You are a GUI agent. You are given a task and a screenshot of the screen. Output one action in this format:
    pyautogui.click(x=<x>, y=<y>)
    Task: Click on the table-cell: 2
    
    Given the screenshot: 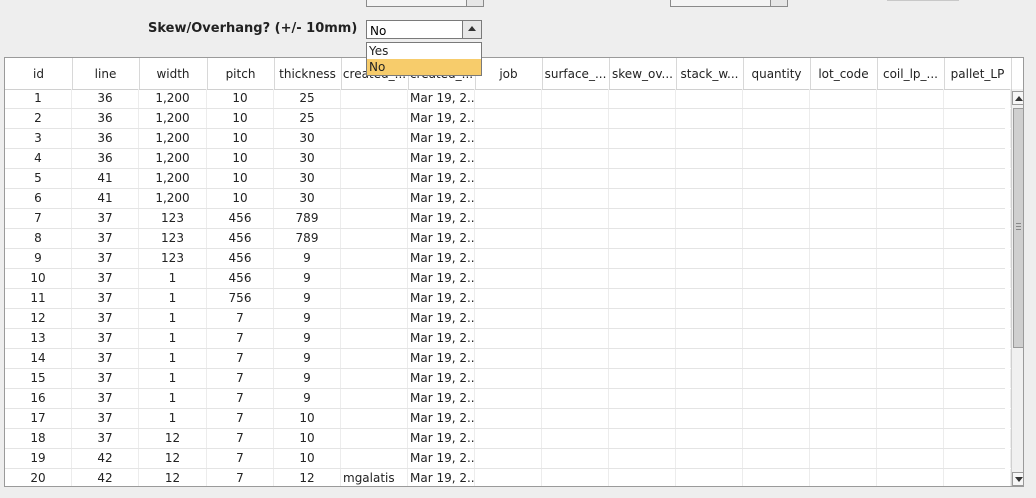 What is the action you would take?
    pyautogui.click(x=38, y=118)
    